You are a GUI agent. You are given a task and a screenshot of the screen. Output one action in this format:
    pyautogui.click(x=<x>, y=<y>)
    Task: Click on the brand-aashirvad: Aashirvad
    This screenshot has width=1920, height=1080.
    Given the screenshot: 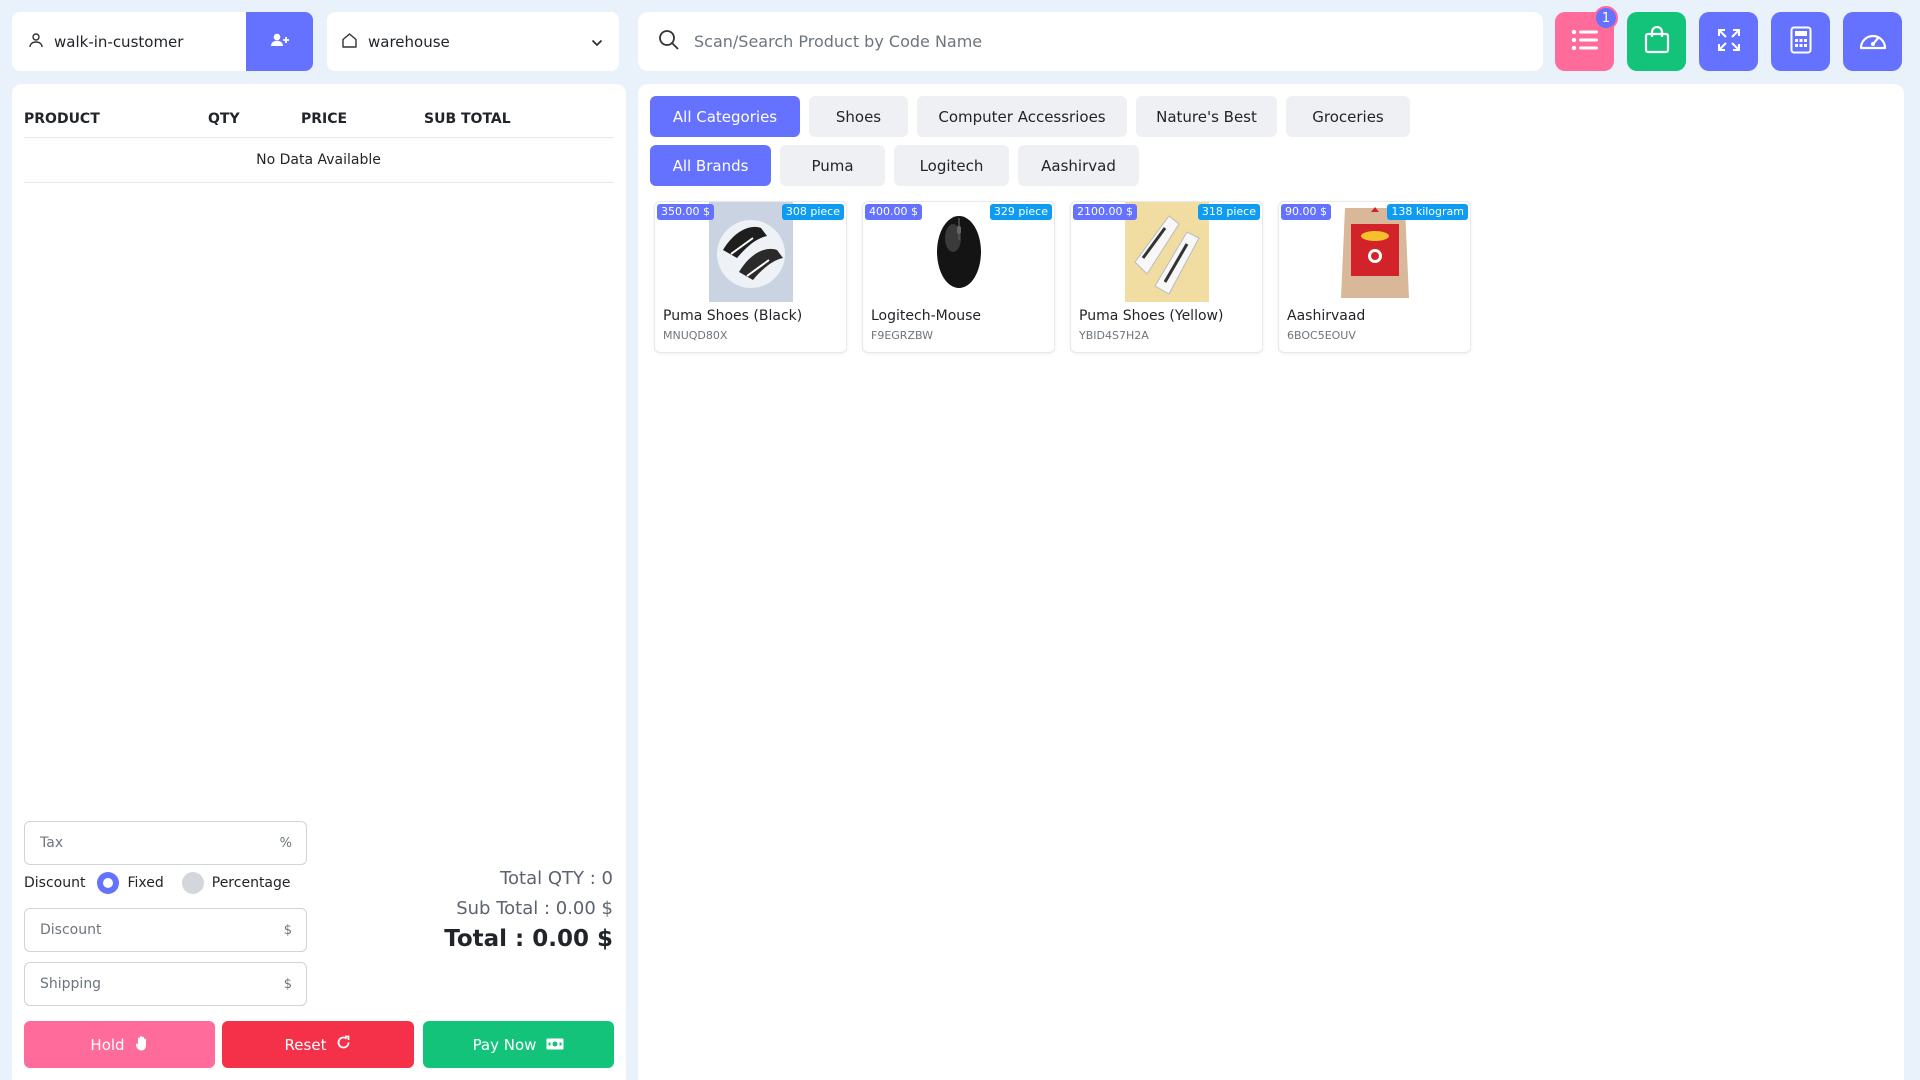 What is the action you would take?
    pyautogui.click(x=1078, y=165)
    